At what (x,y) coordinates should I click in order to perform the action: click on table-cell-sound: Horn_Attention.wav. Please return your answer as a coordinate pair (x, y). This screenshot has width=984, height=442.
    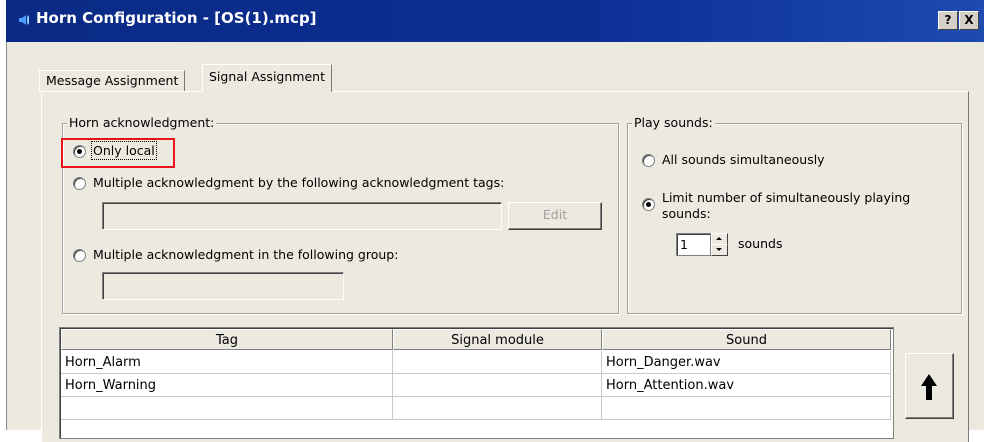
    Looking at the image, I should click on (746, 385).